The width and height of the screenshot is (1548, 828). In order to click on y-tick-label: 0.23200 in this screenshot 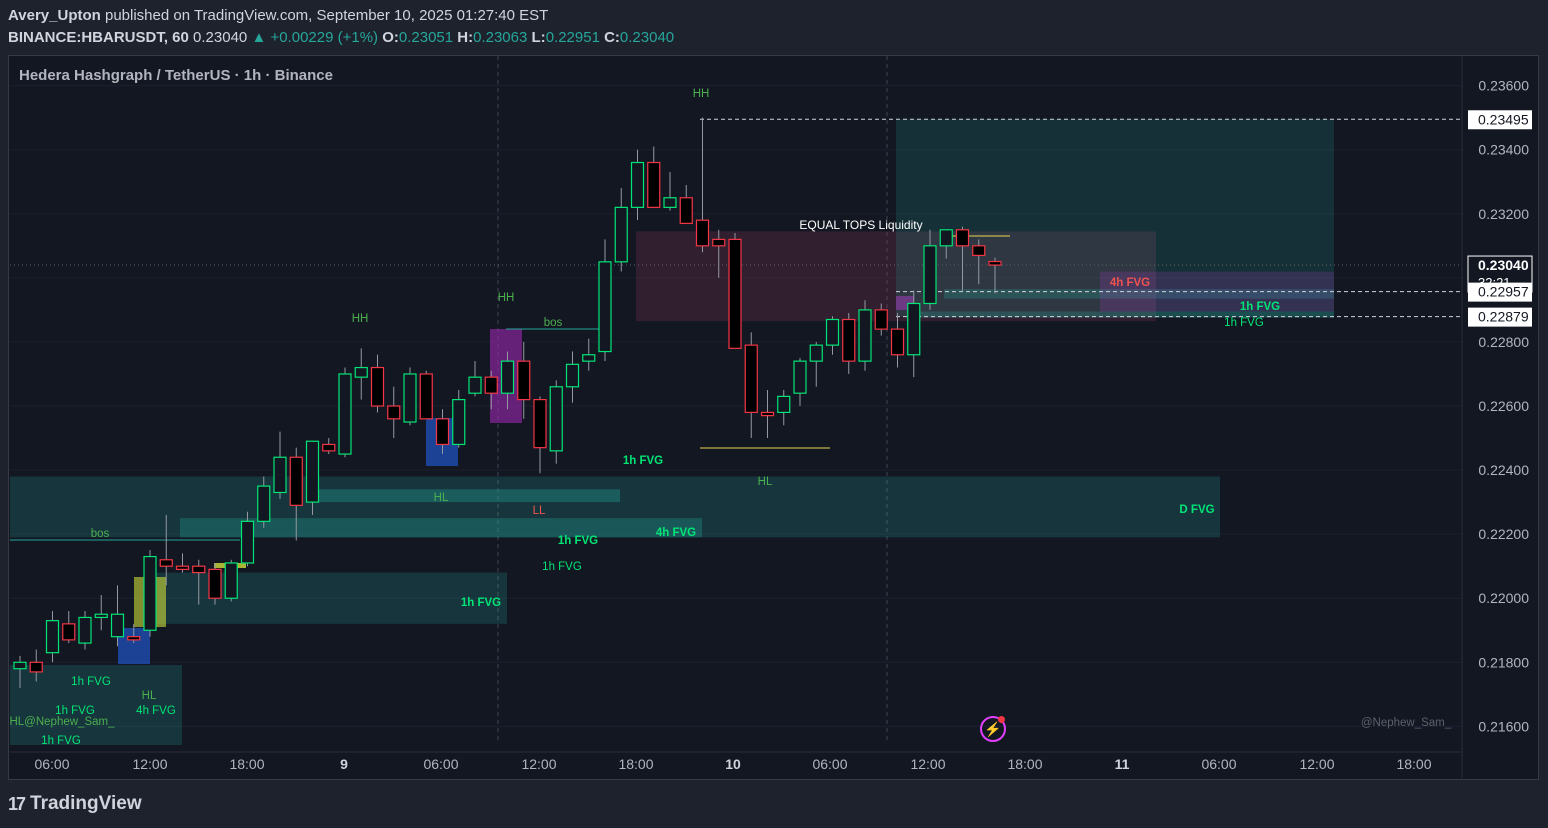, I will do `click(1503, 214)`.